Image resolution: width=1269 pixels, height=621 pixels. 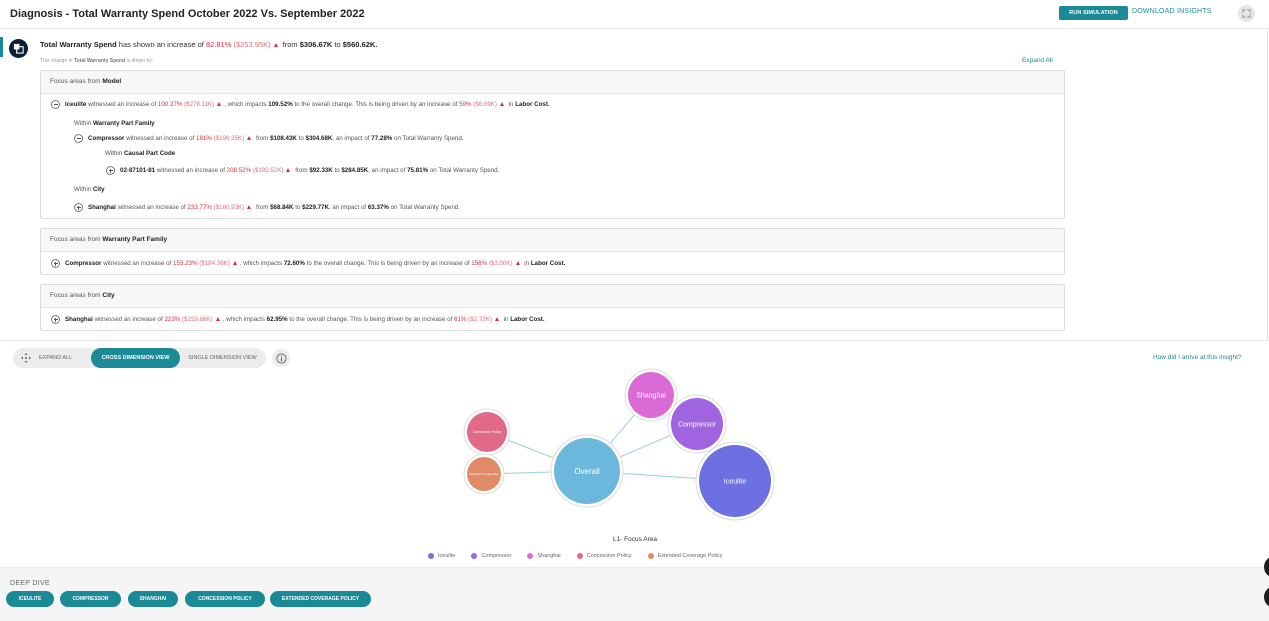 What do you see at coordinates (90, 599) in the screenshot?
I see `deep-dive-chip-compressor: COMPRESSOR` at bounding box center [90, 599].